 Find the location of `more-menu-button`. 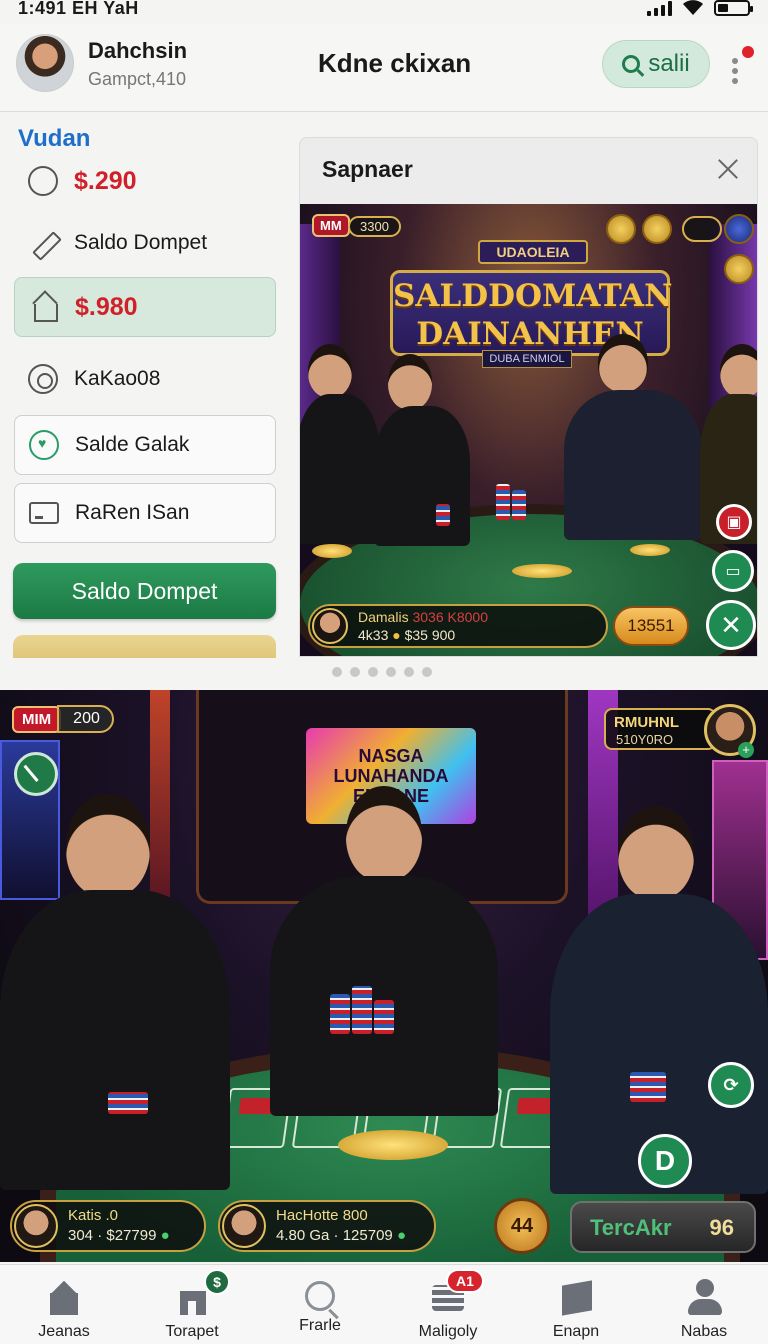

more-menu-button is located at coordinates (742, 66).